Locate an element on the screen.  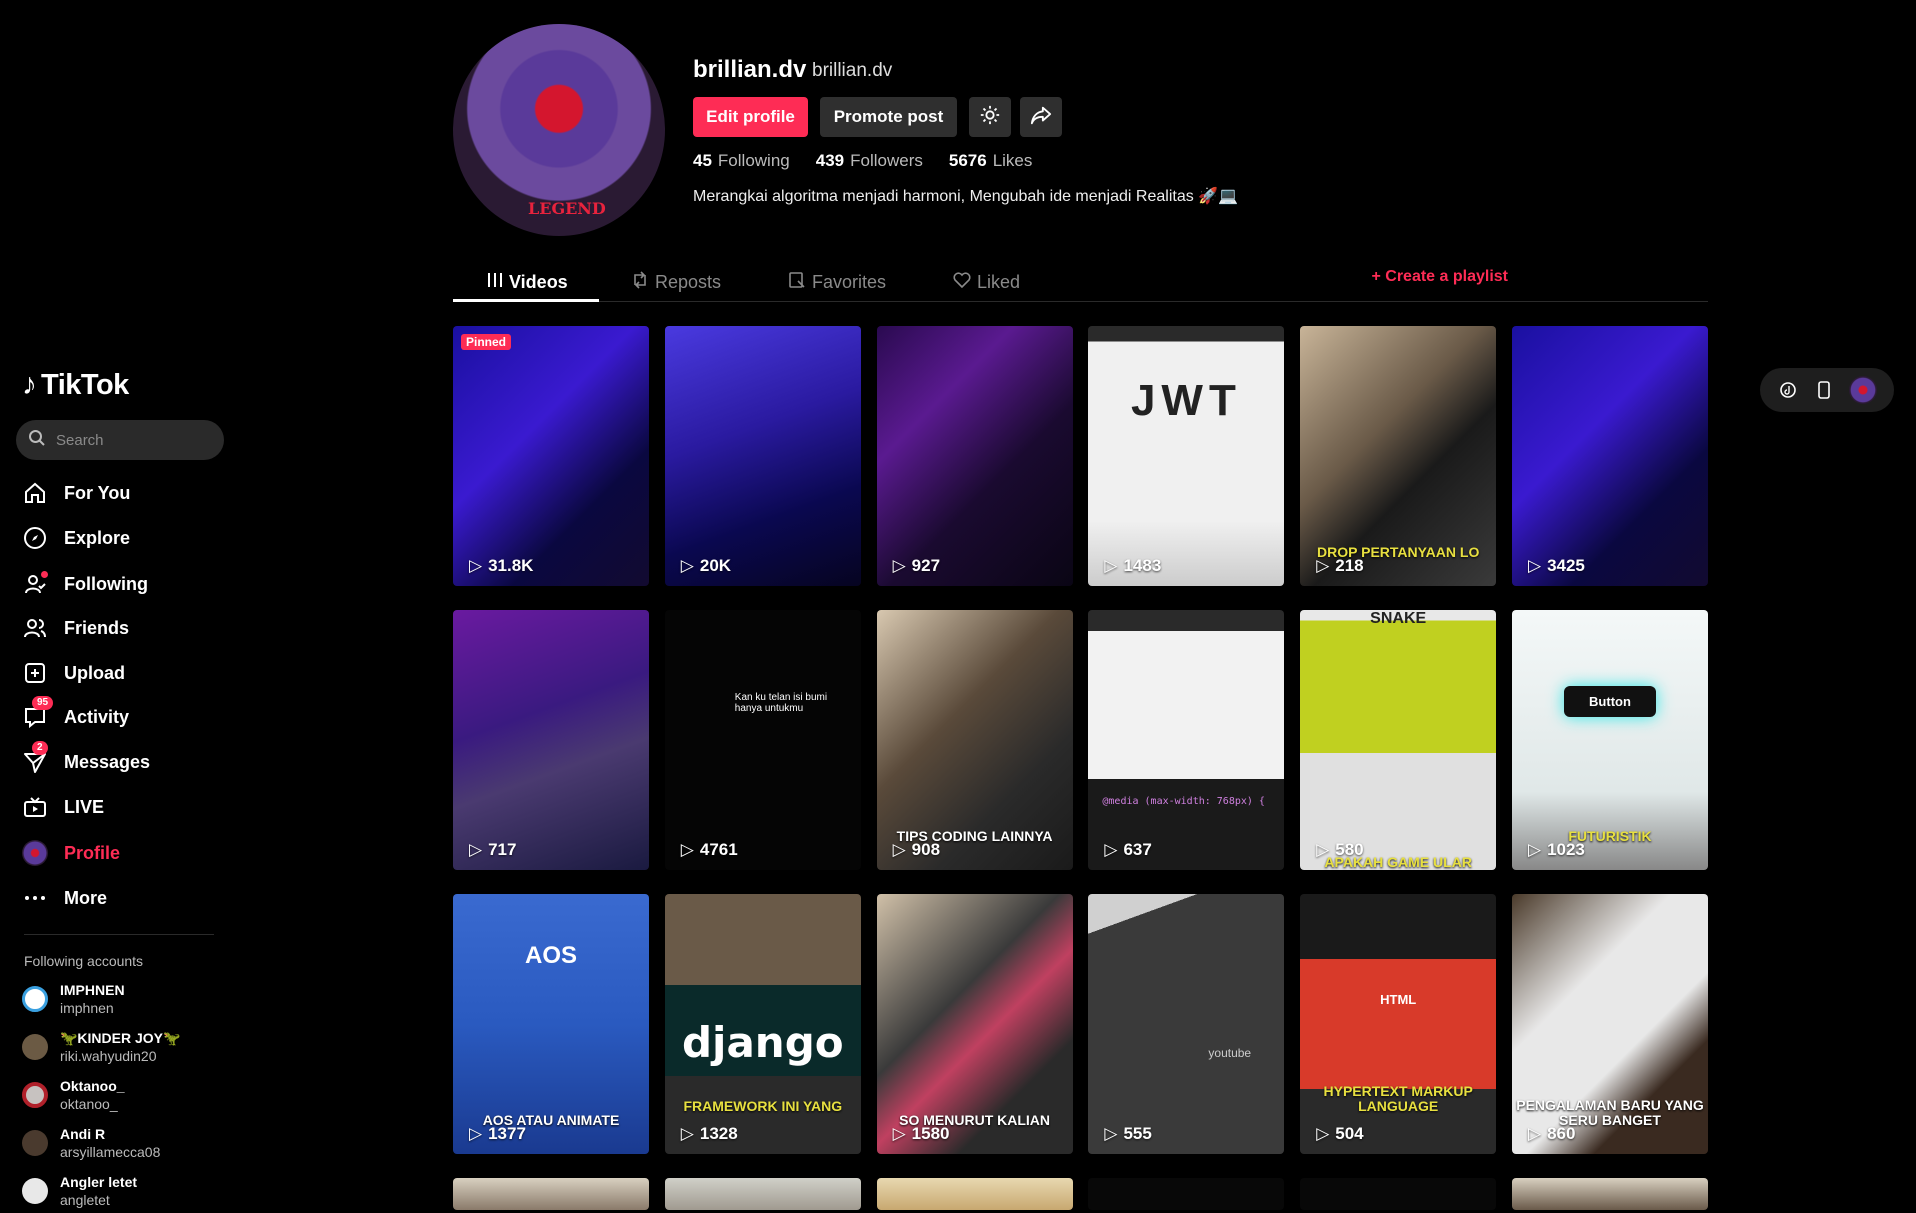
video-card: AOS AOS ATAU ANIMATE ▷ 1377 is located at coordinates (551, 1024).